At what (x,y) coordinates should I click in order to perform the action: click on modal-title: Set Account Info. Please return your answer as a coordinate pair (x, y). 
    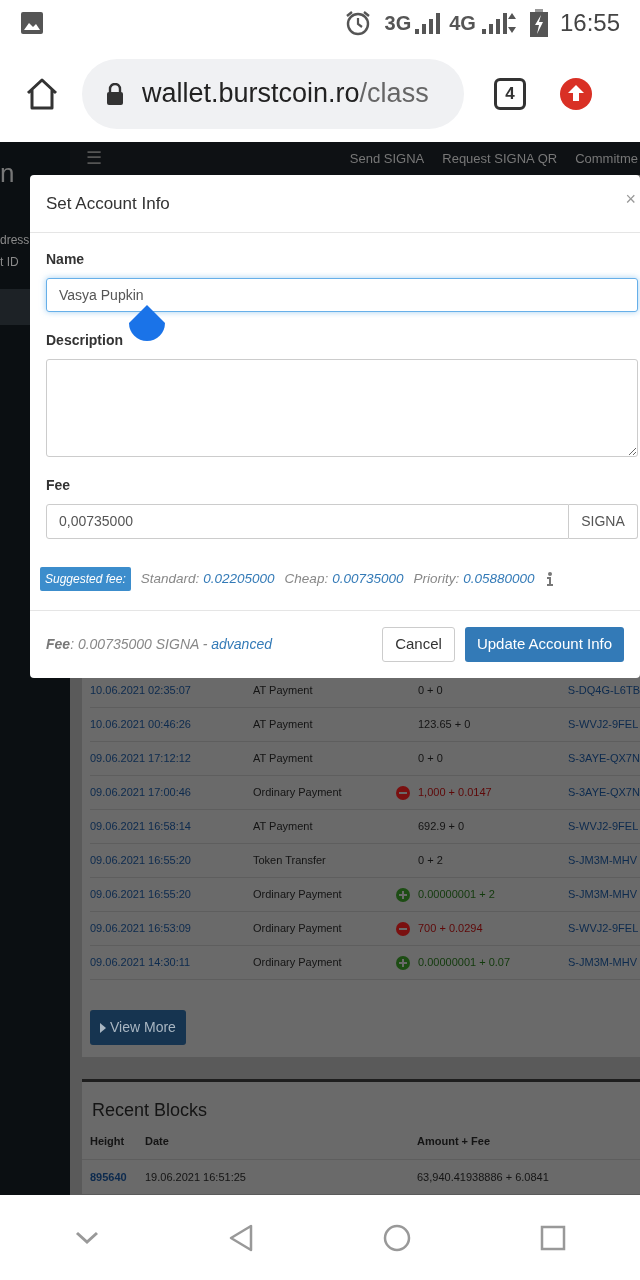
    Looking at the image, I should click on (108, 203).